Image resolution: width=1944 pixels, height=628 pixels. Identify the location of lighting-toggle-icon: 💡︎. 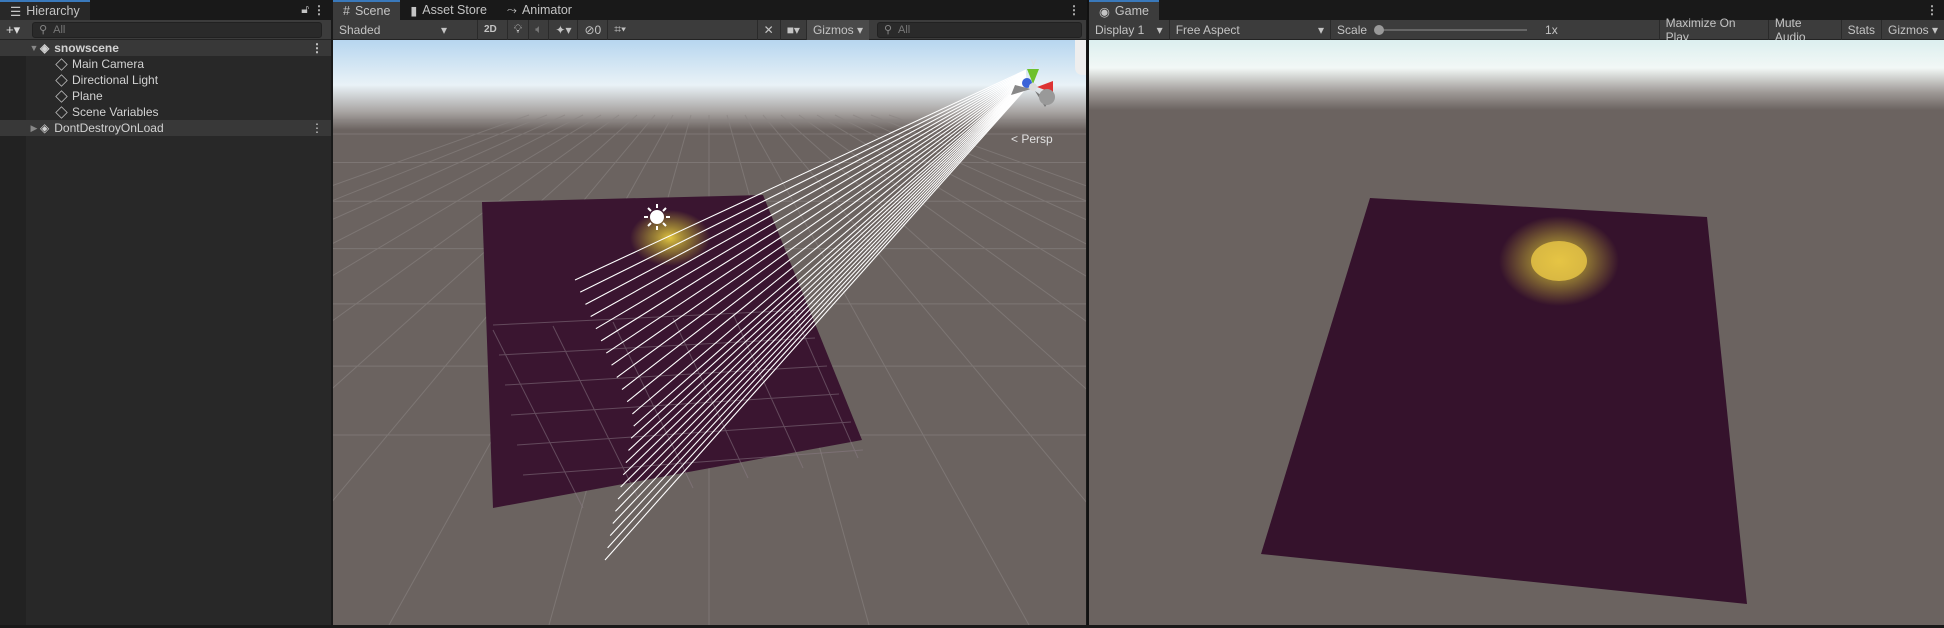
(517, 29).